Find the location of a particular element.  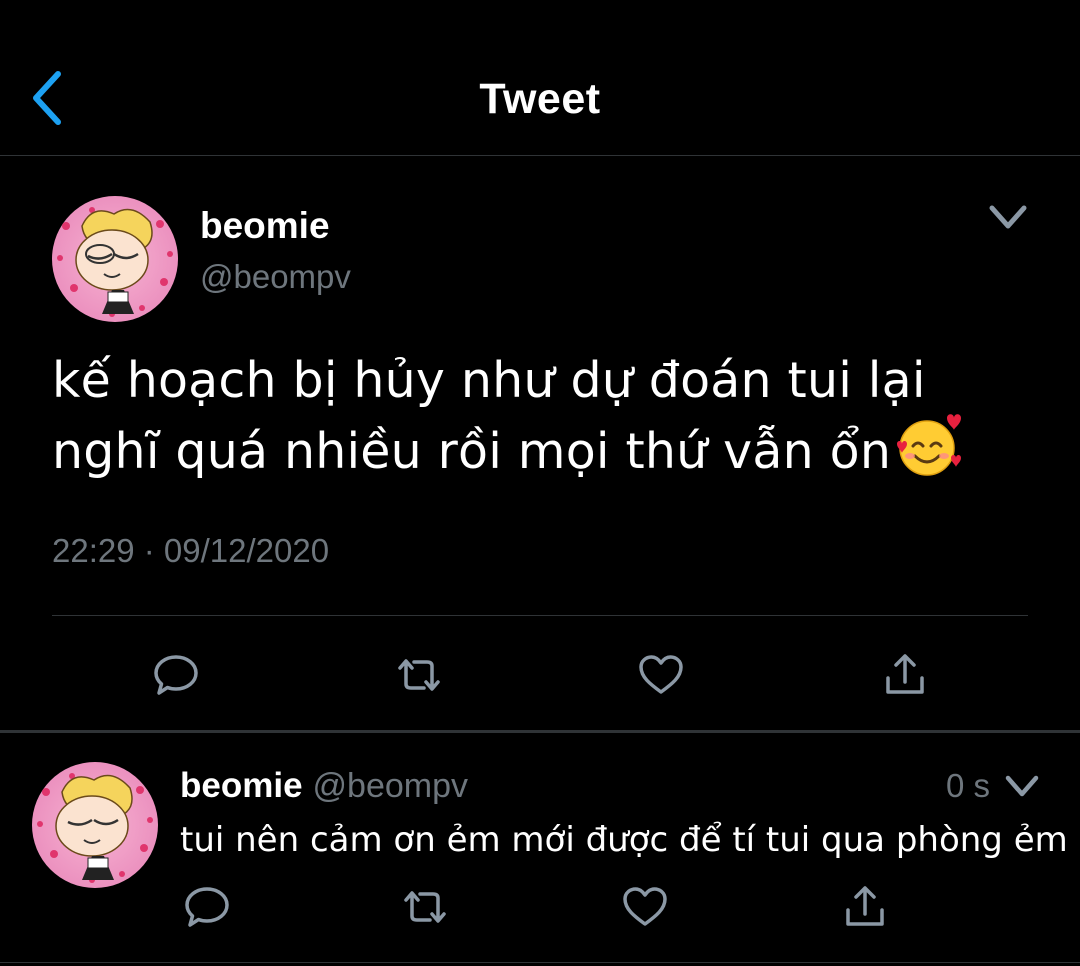

tweet-timestamp: 22:29 · 09/12/2020 is located at coordinates (190, 551).